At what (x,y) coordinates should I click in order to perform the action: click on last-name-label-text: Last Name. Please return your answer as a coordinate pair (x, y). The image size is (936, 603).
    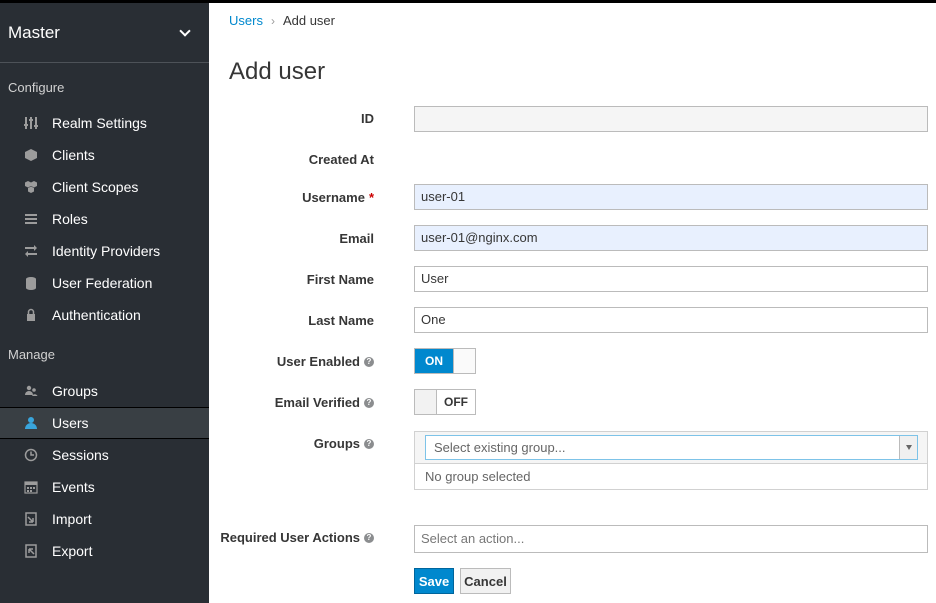
    Looking at the image, I should click on (341, 320).